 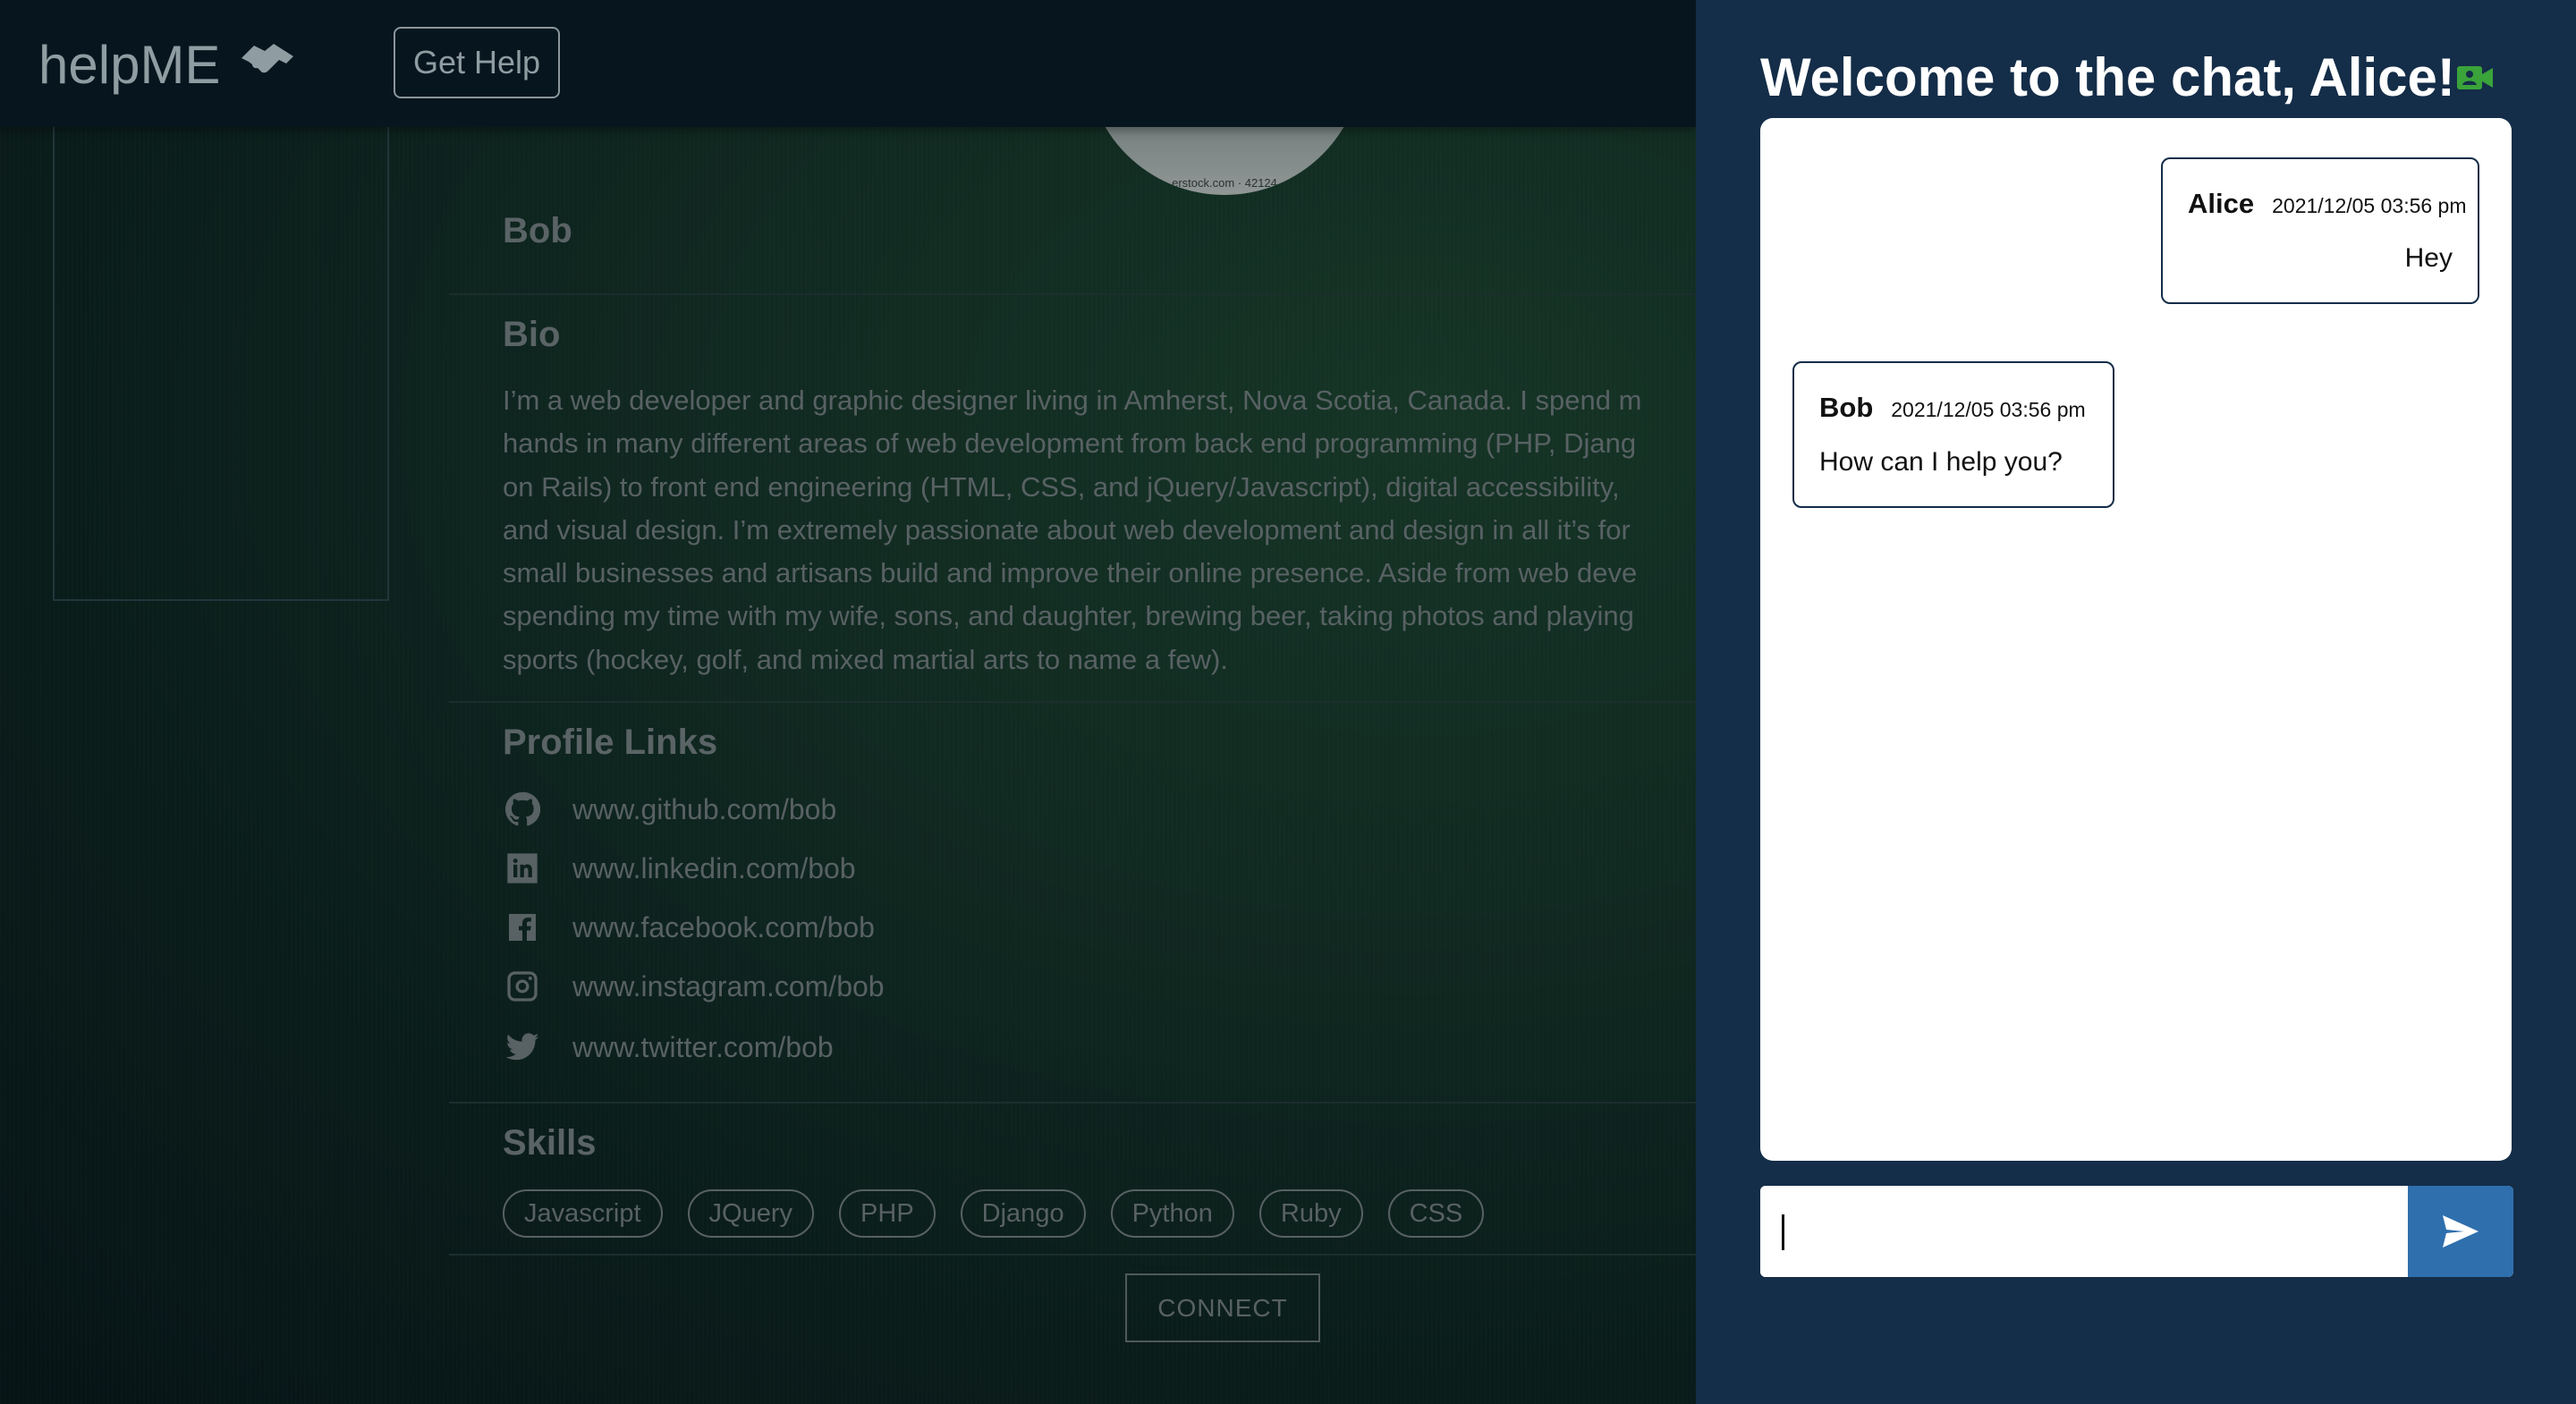 I want to click on chat-input, so click(x=2084, y=1231).